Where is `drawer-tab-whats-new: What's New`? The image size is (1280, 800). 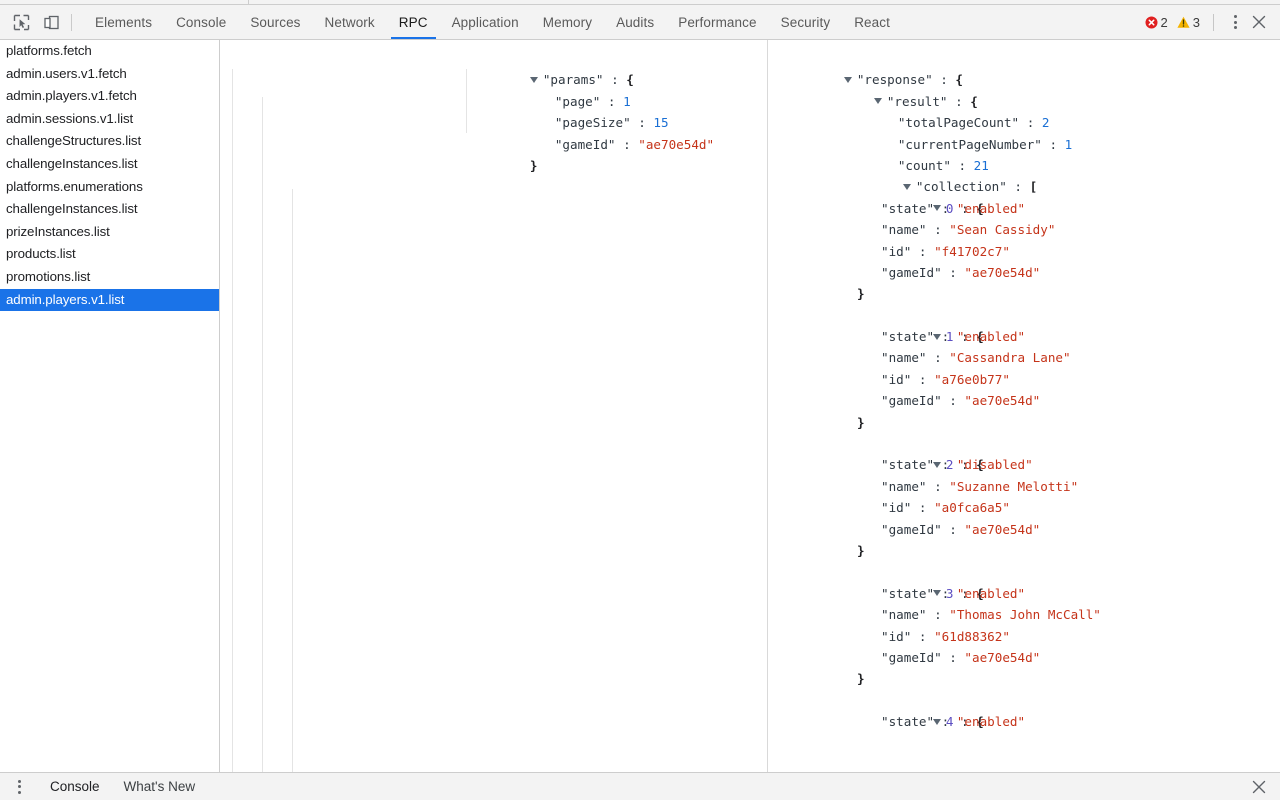 drawer-tab-whats-new: What's New is located at coordinates (160, 786).